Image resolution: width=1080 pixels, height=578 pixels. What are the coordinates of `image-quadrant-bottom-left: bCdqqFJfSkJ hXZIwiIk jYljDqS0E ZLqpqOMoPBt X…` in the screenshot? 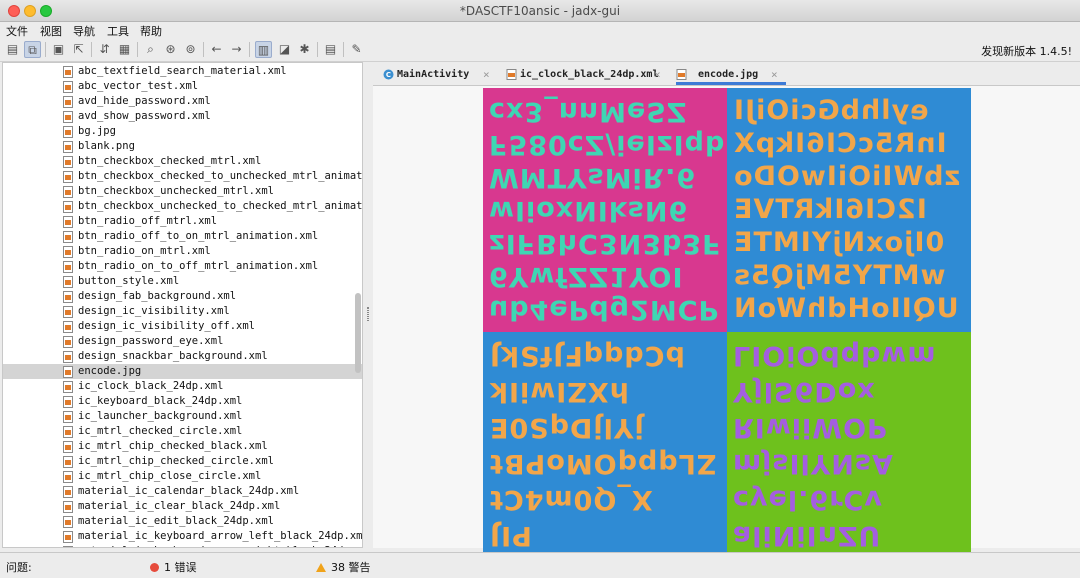 It's located at (605, 454).